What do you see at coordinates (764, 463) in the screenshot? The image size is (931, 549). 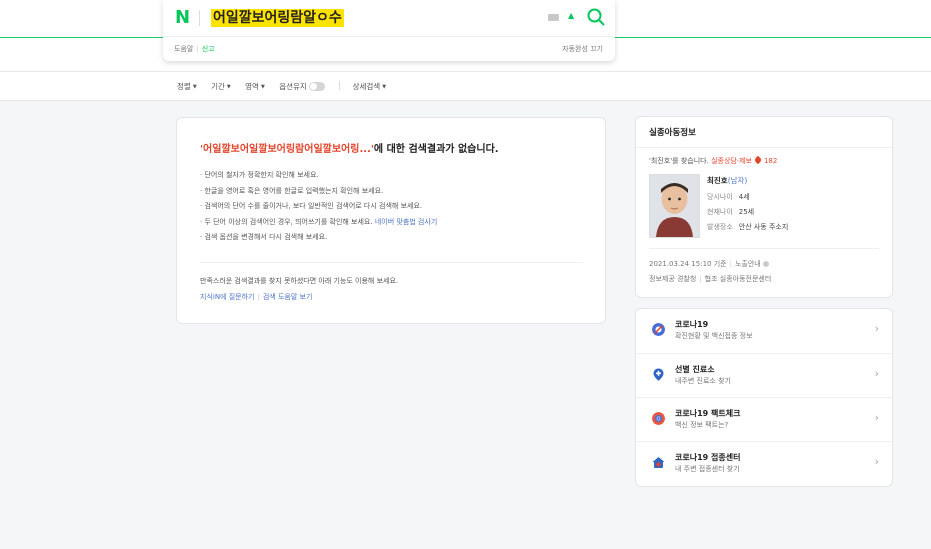 I see `vaccine-center-link: 코로나19 접종센터 내 주변 접종센터 찾기 ›` at bounding box center [764, 463].